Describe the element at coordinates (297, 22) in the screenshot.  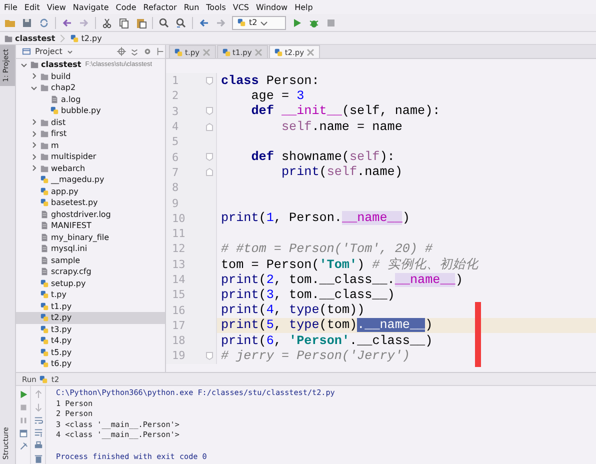
I see `run-icon` at that location.